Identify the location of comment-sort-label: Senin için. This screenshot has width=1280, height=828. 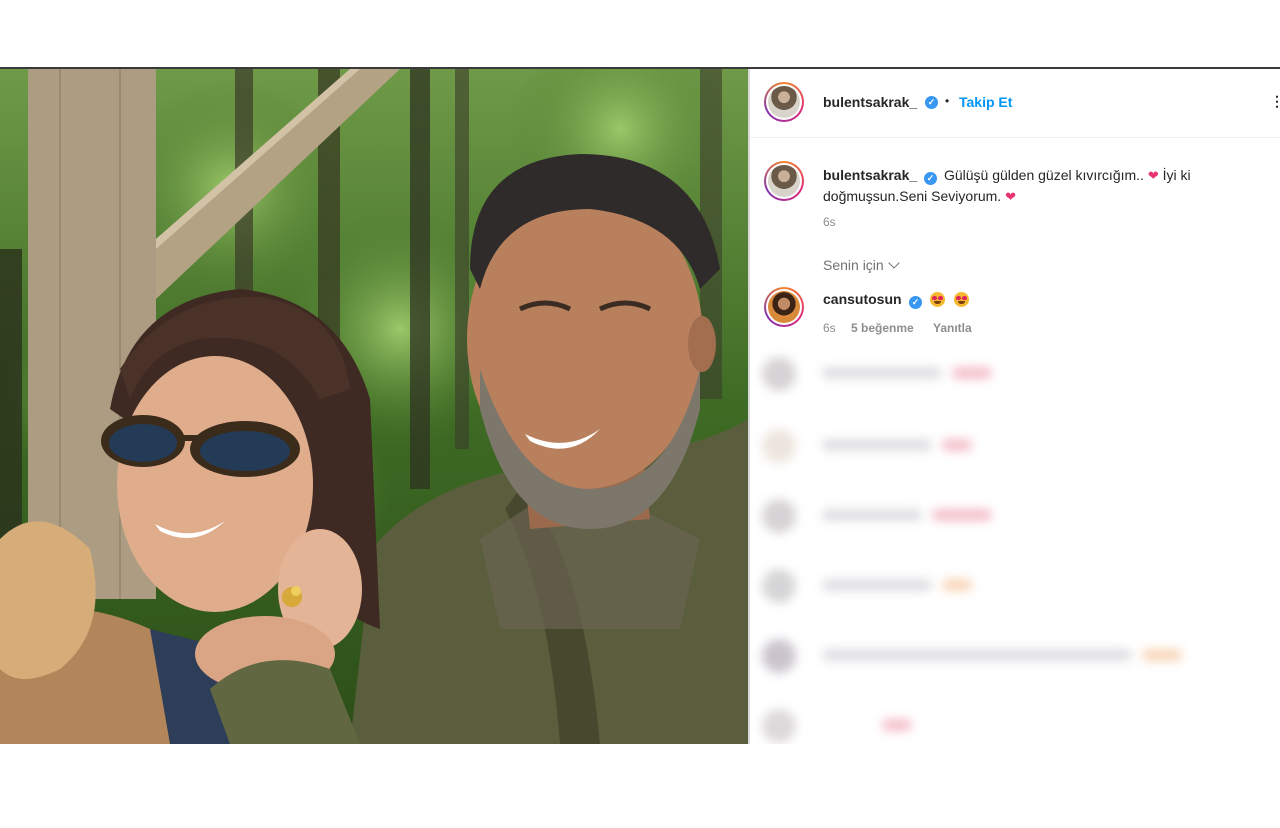
(853, 265).